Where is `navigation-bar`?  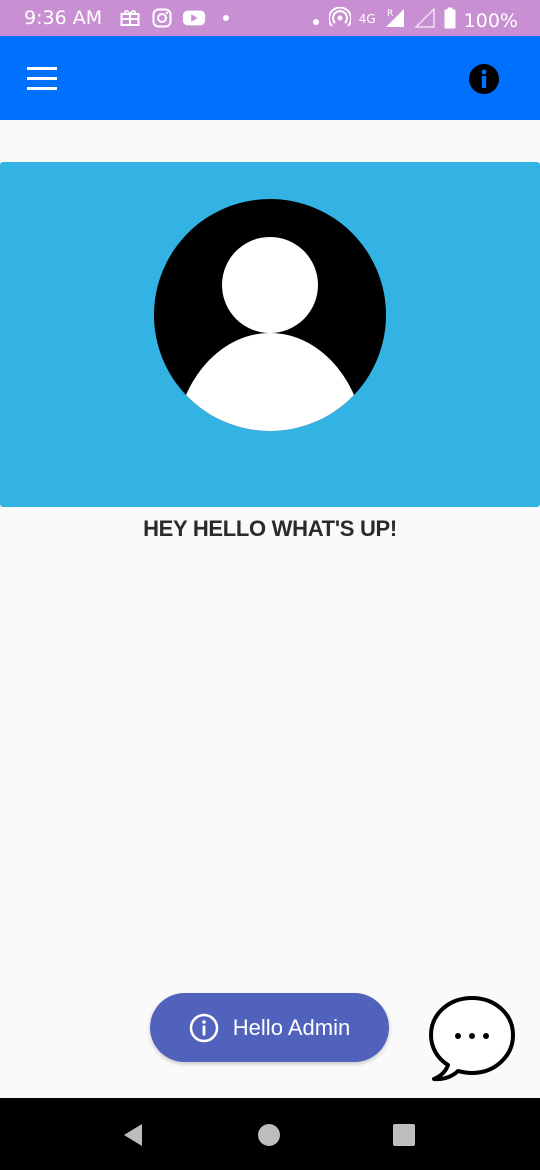
navigation-bar is located at coordinates (270, 1134).